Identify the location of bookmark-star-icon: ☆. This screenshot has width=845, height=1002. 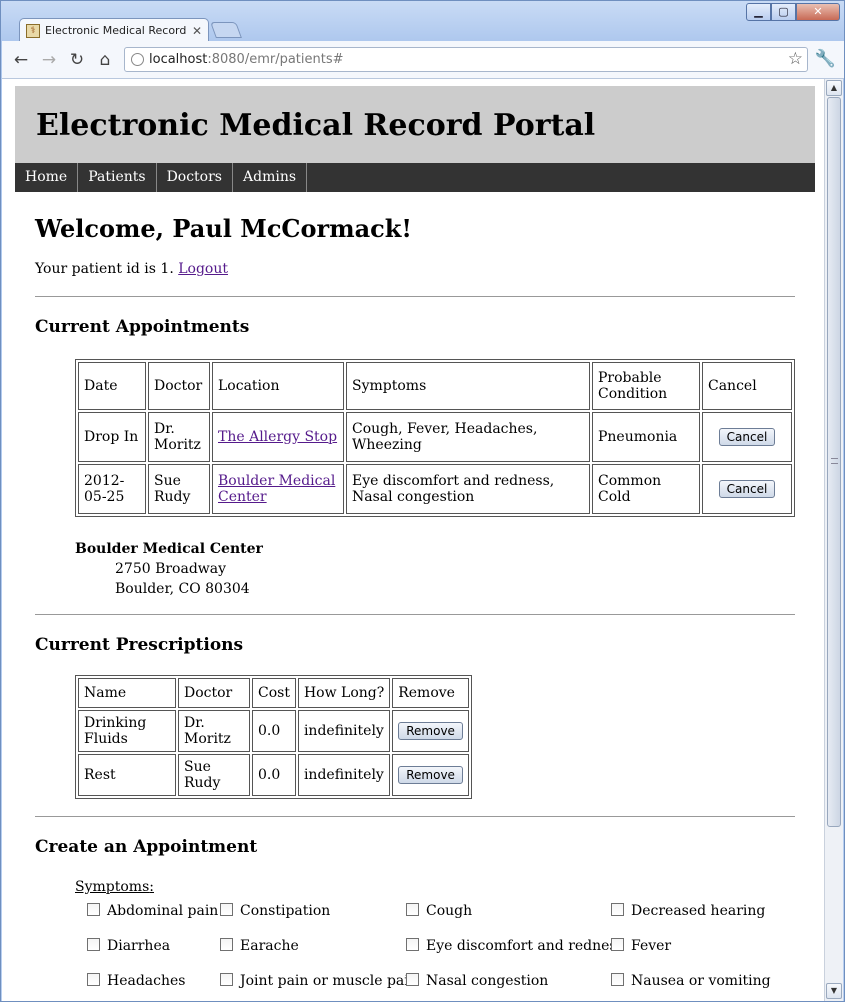
(795, 59).